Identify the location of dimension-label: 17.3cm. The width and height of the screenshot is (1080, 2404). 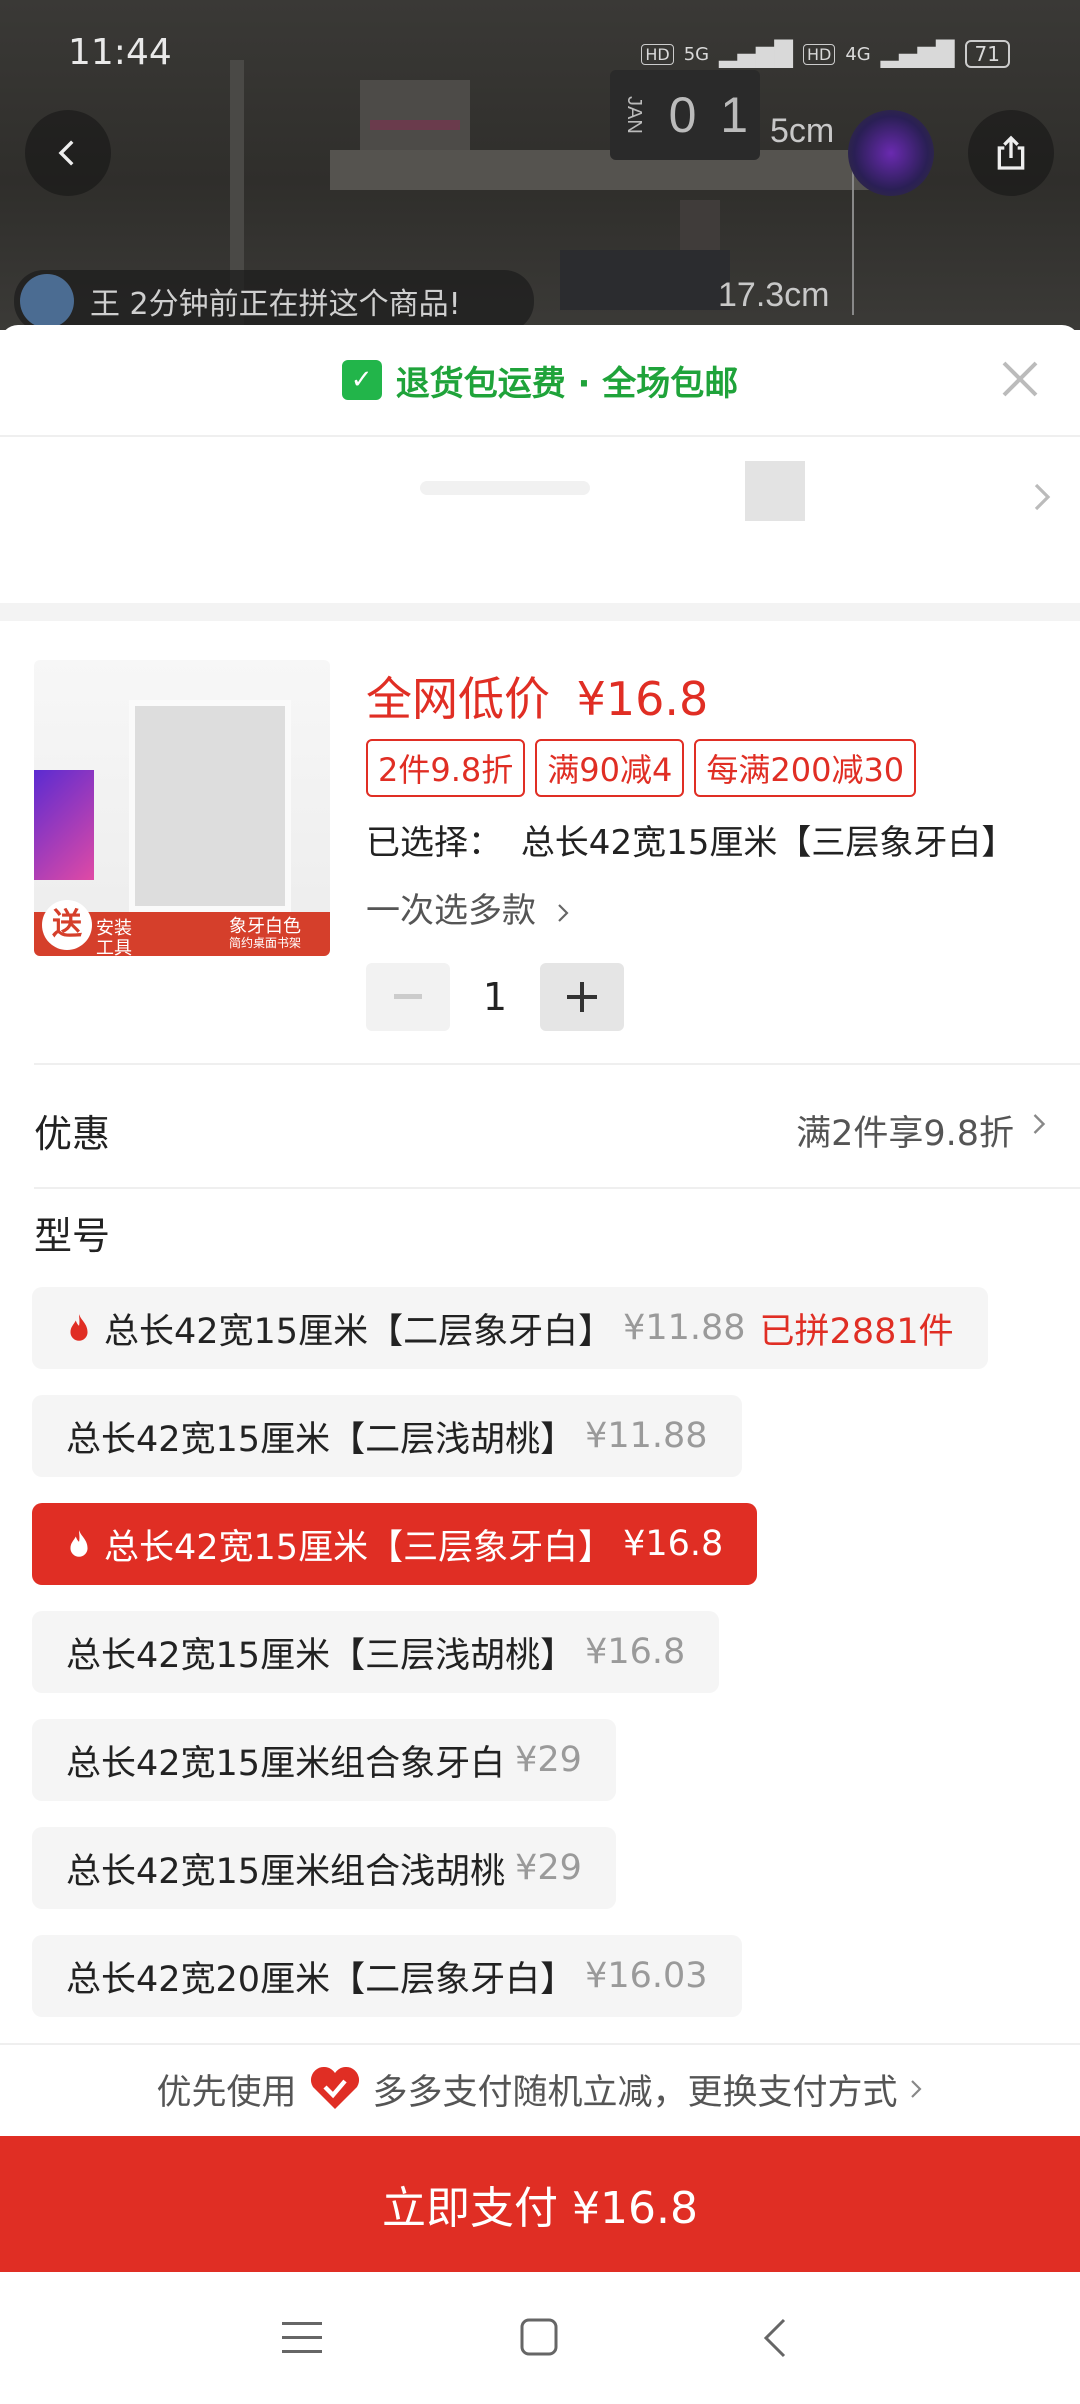
(774, 295).